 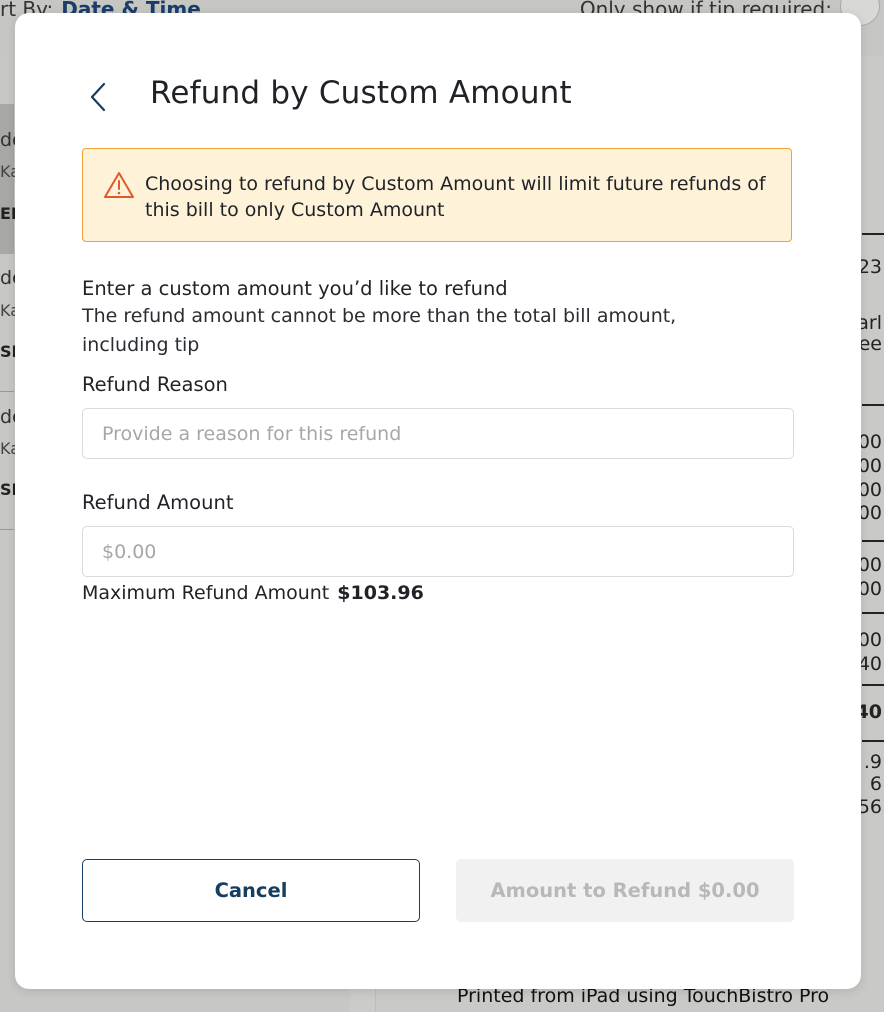 I want to click on background-text-fragment: ee, so click(x=870, y=344).